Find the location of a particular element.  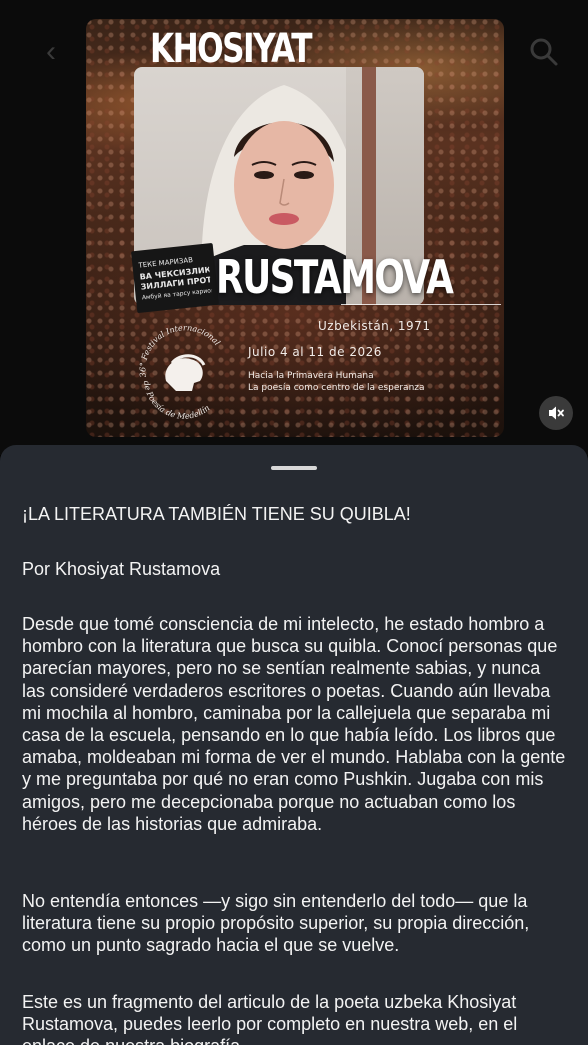

speaker-muted-icon is located at coordinates (556, 413).